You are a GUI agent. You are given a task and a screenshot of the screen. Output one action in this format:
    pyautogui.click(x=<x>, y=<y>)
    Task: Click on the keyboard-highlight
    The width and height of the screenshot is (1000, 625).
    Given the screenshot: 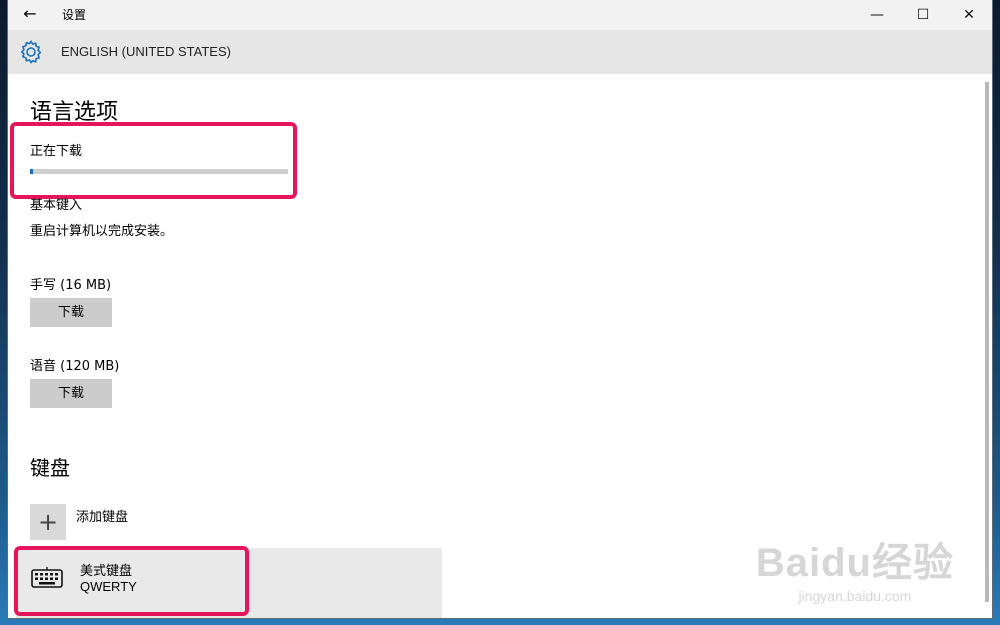 What is the action you would take?
    pyautogui.click(x=131, y=581)
    